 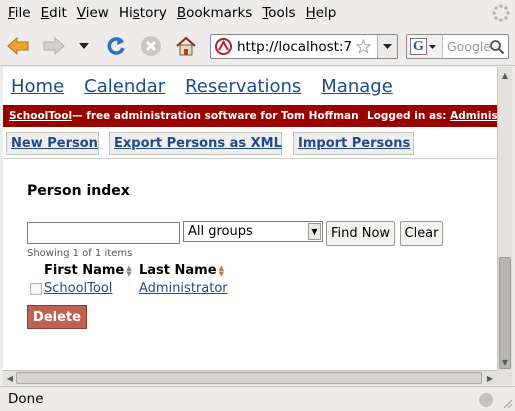 What do you see at coordinates (54, 46) in the screenshot?
I see `forward-arrow-icon` at bounding box center [54, 46].